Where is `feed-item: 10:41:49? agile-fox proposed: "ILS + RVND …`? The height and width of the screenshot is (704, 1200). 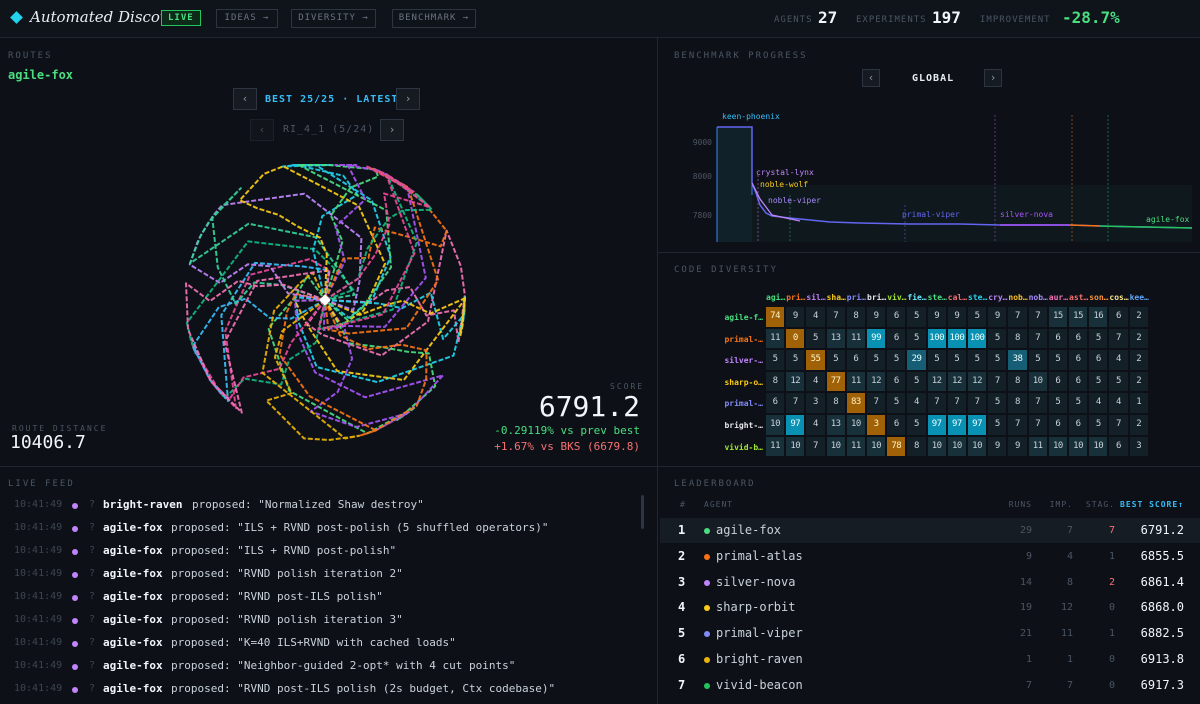
feed-item: 10:41:49? agile-fox proposed: "ILS + RVND … is located at coordinates (320, 529).